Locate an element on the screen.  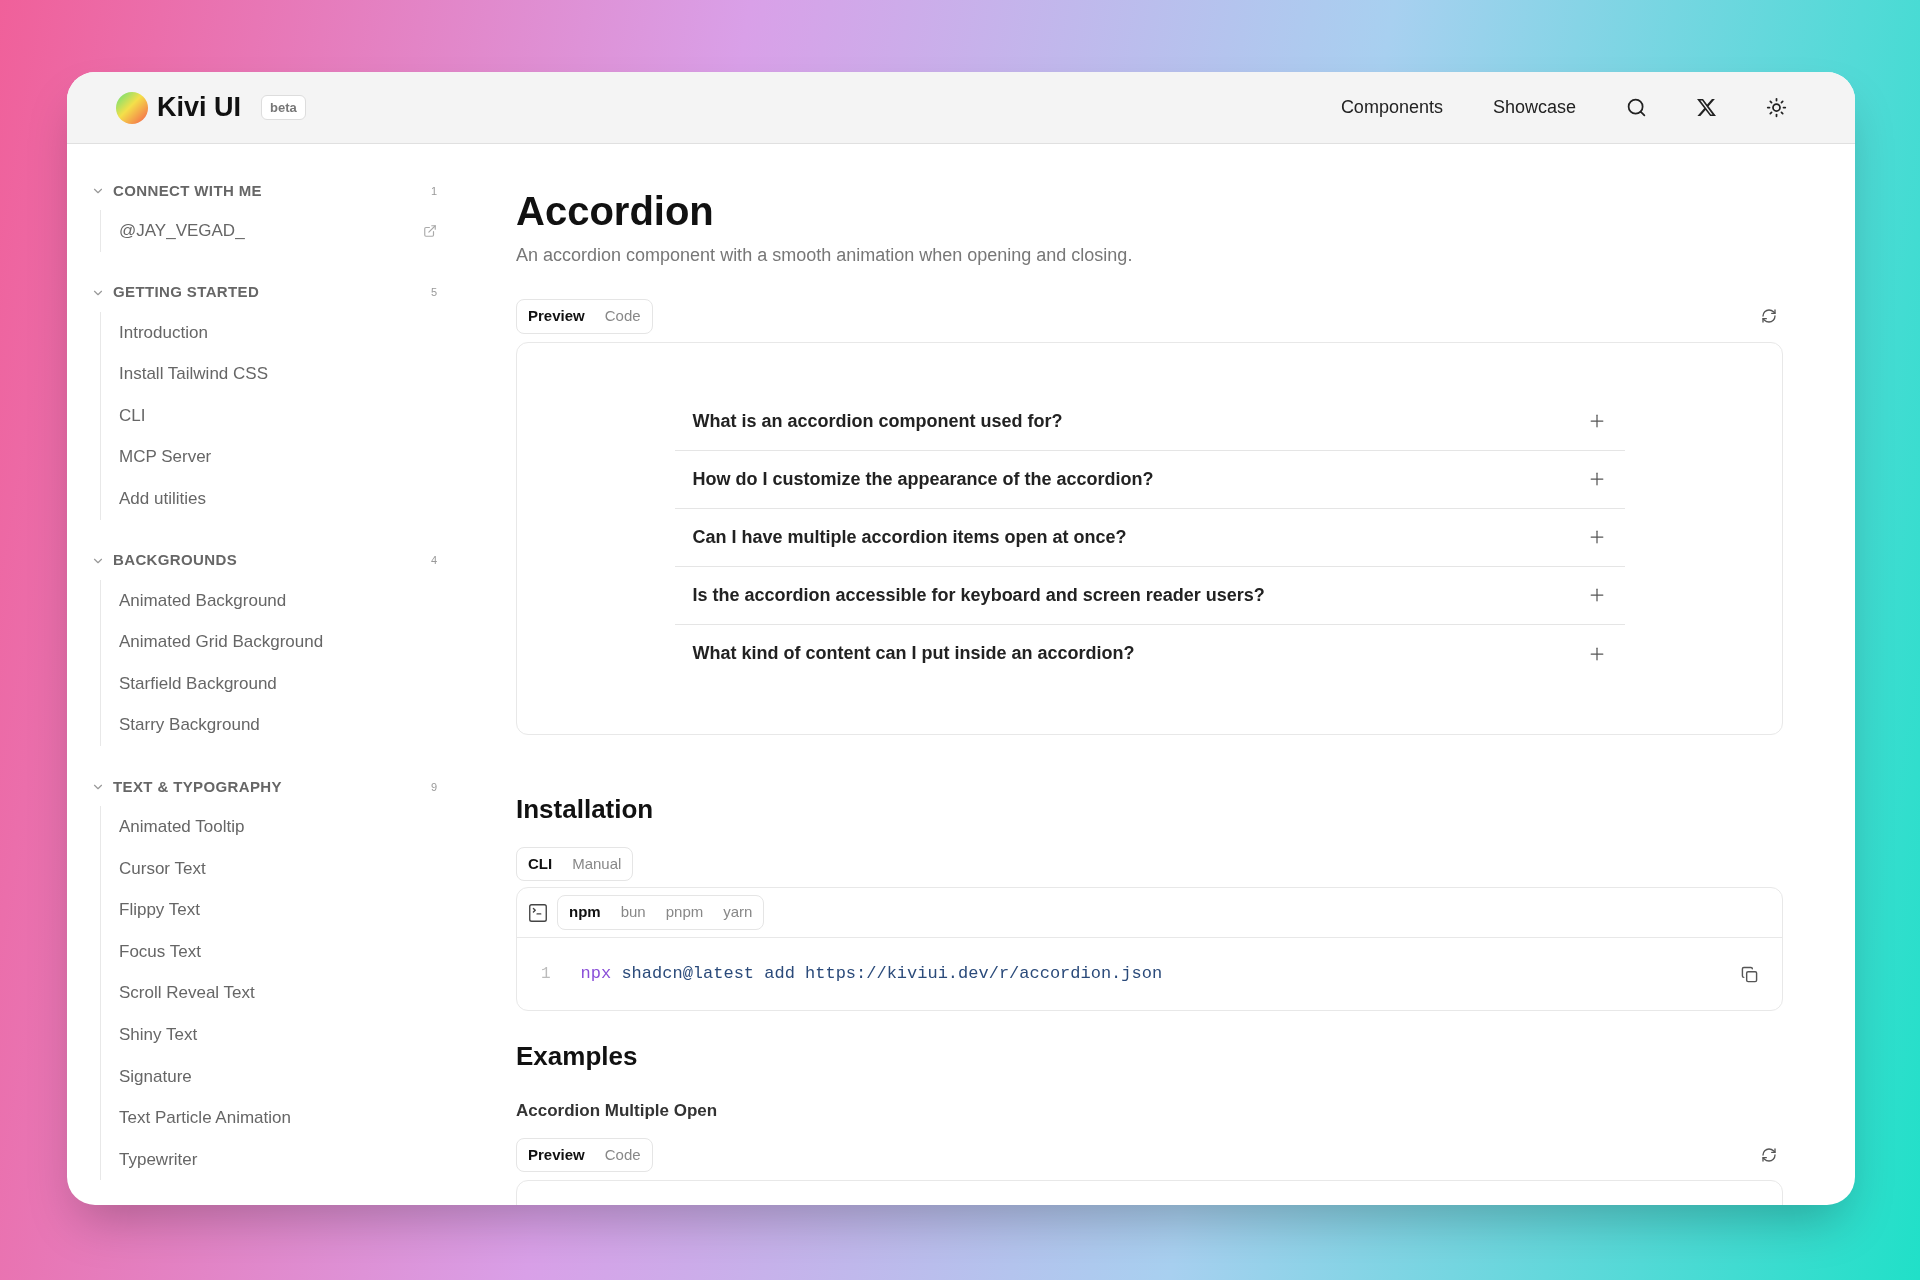
accordion-item: What kind of content can I put inside an accordion? is located at coordinates (1149, 653).